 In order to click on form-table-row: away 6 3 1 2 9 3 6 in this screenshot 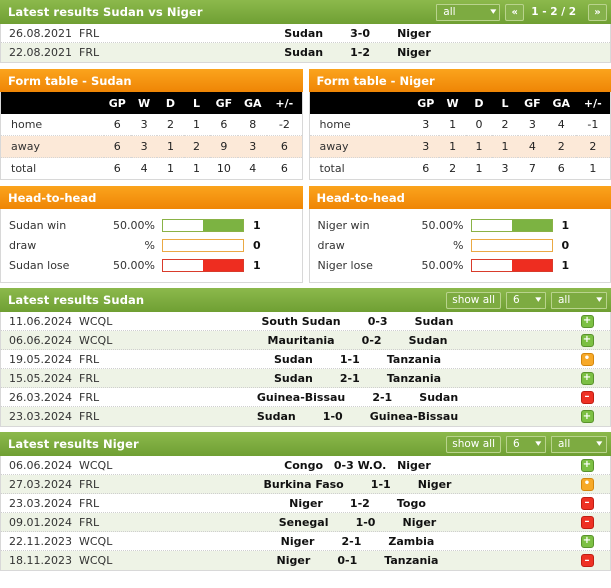, I will do `click(151, 146)`.